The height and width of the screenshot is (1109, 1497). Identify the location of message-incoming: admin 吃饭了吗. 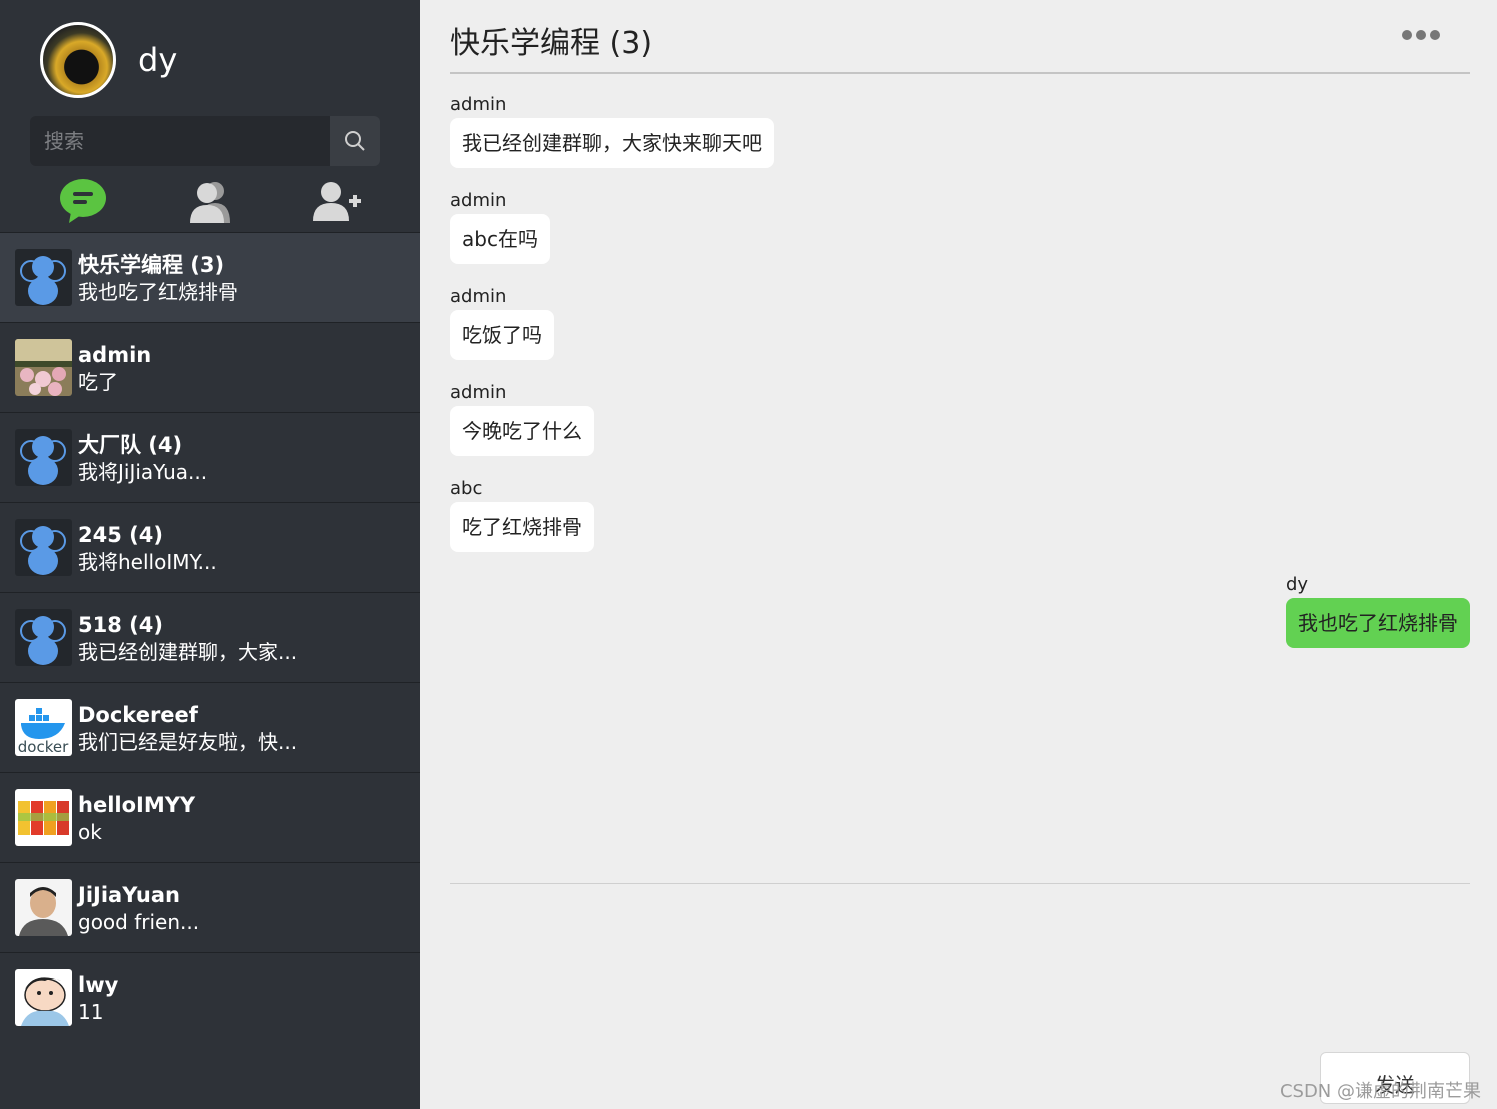
(502, 322).